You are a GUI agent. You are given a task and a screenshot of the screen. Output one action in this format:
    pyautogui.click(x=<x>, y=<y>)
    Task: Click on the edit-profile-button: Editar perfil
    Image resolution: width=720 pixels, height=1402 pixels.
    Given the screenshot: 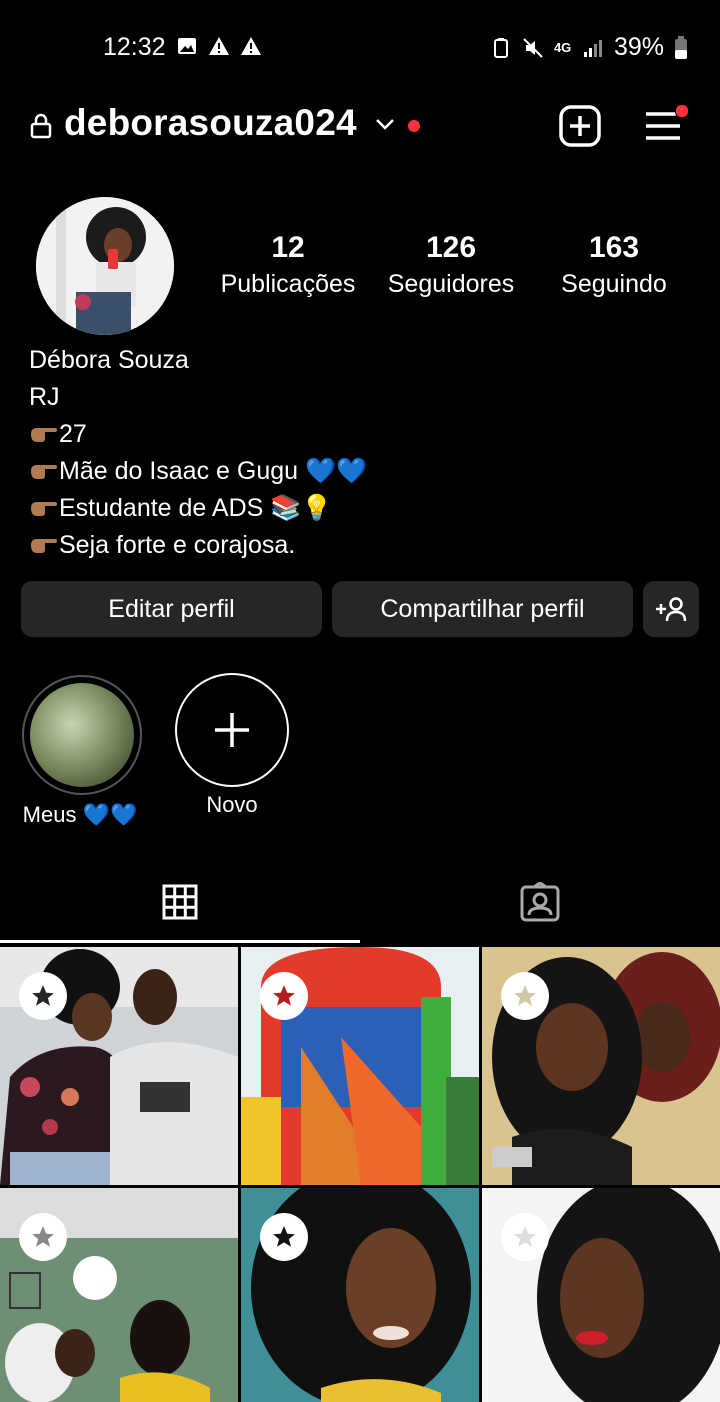 What is the action you would take?
    pyautogui.click(x=171, y=609)
    